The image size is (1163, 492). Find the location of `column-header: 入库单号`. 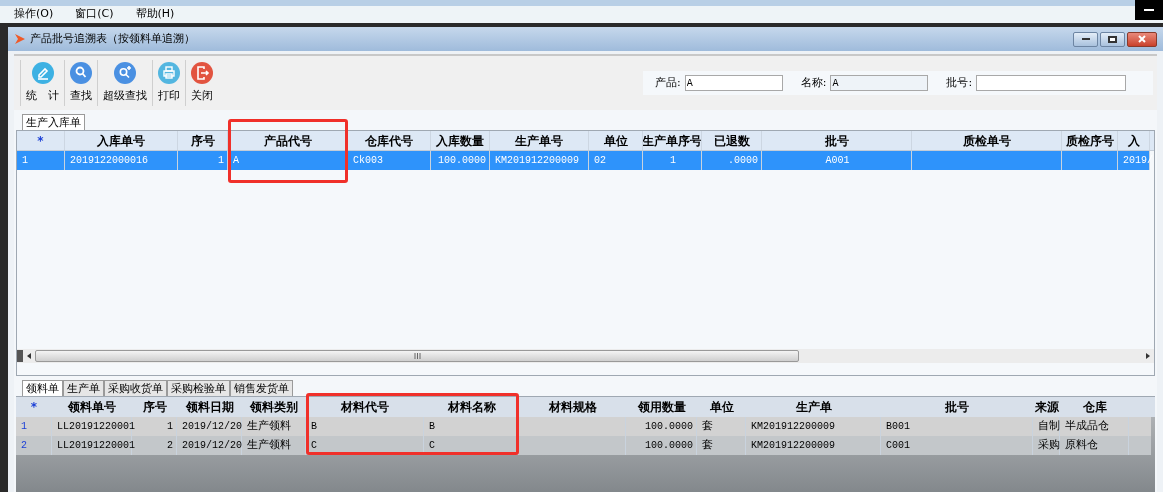

column-header: 入库单号 is located at coordinates (121, 140).